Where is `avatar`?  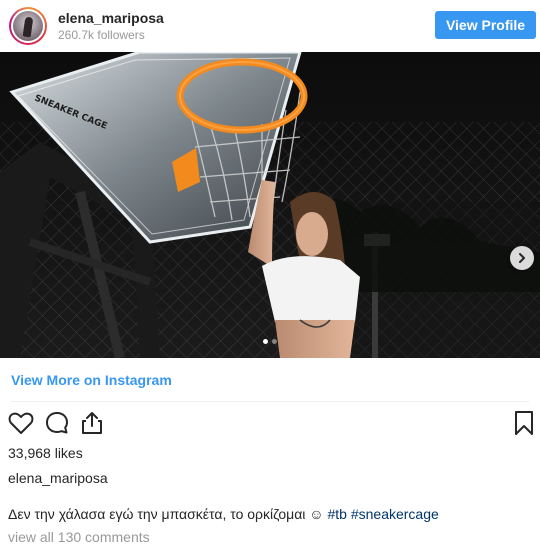
avatar is located at coordinates (28, 26).